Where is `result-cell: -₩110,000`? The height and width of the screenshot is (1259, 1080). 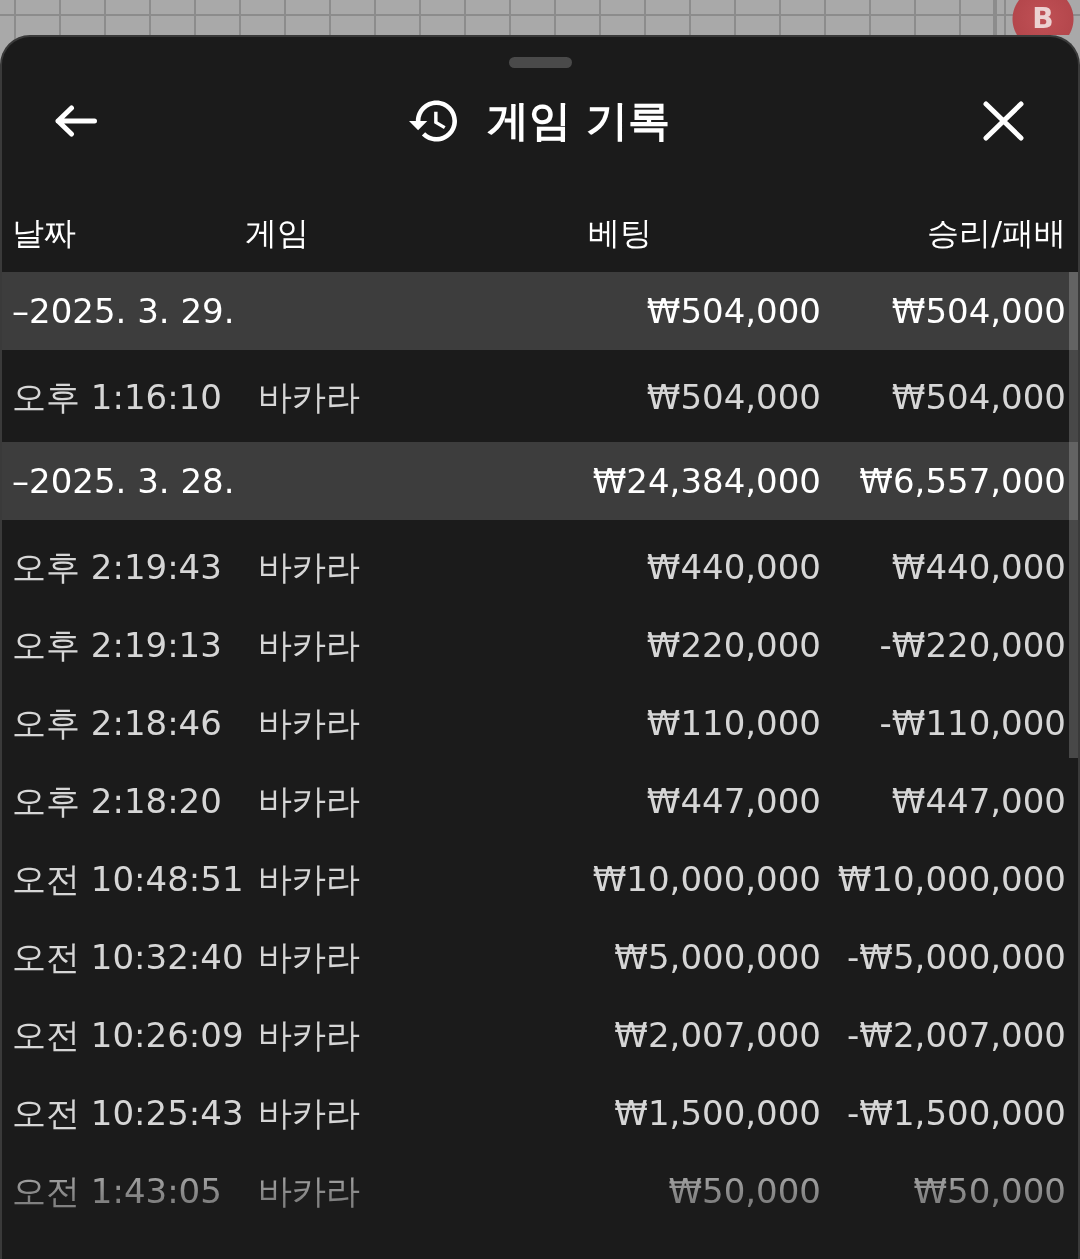
result-cell: -₩110,000 is located at coordinates (972, 723).